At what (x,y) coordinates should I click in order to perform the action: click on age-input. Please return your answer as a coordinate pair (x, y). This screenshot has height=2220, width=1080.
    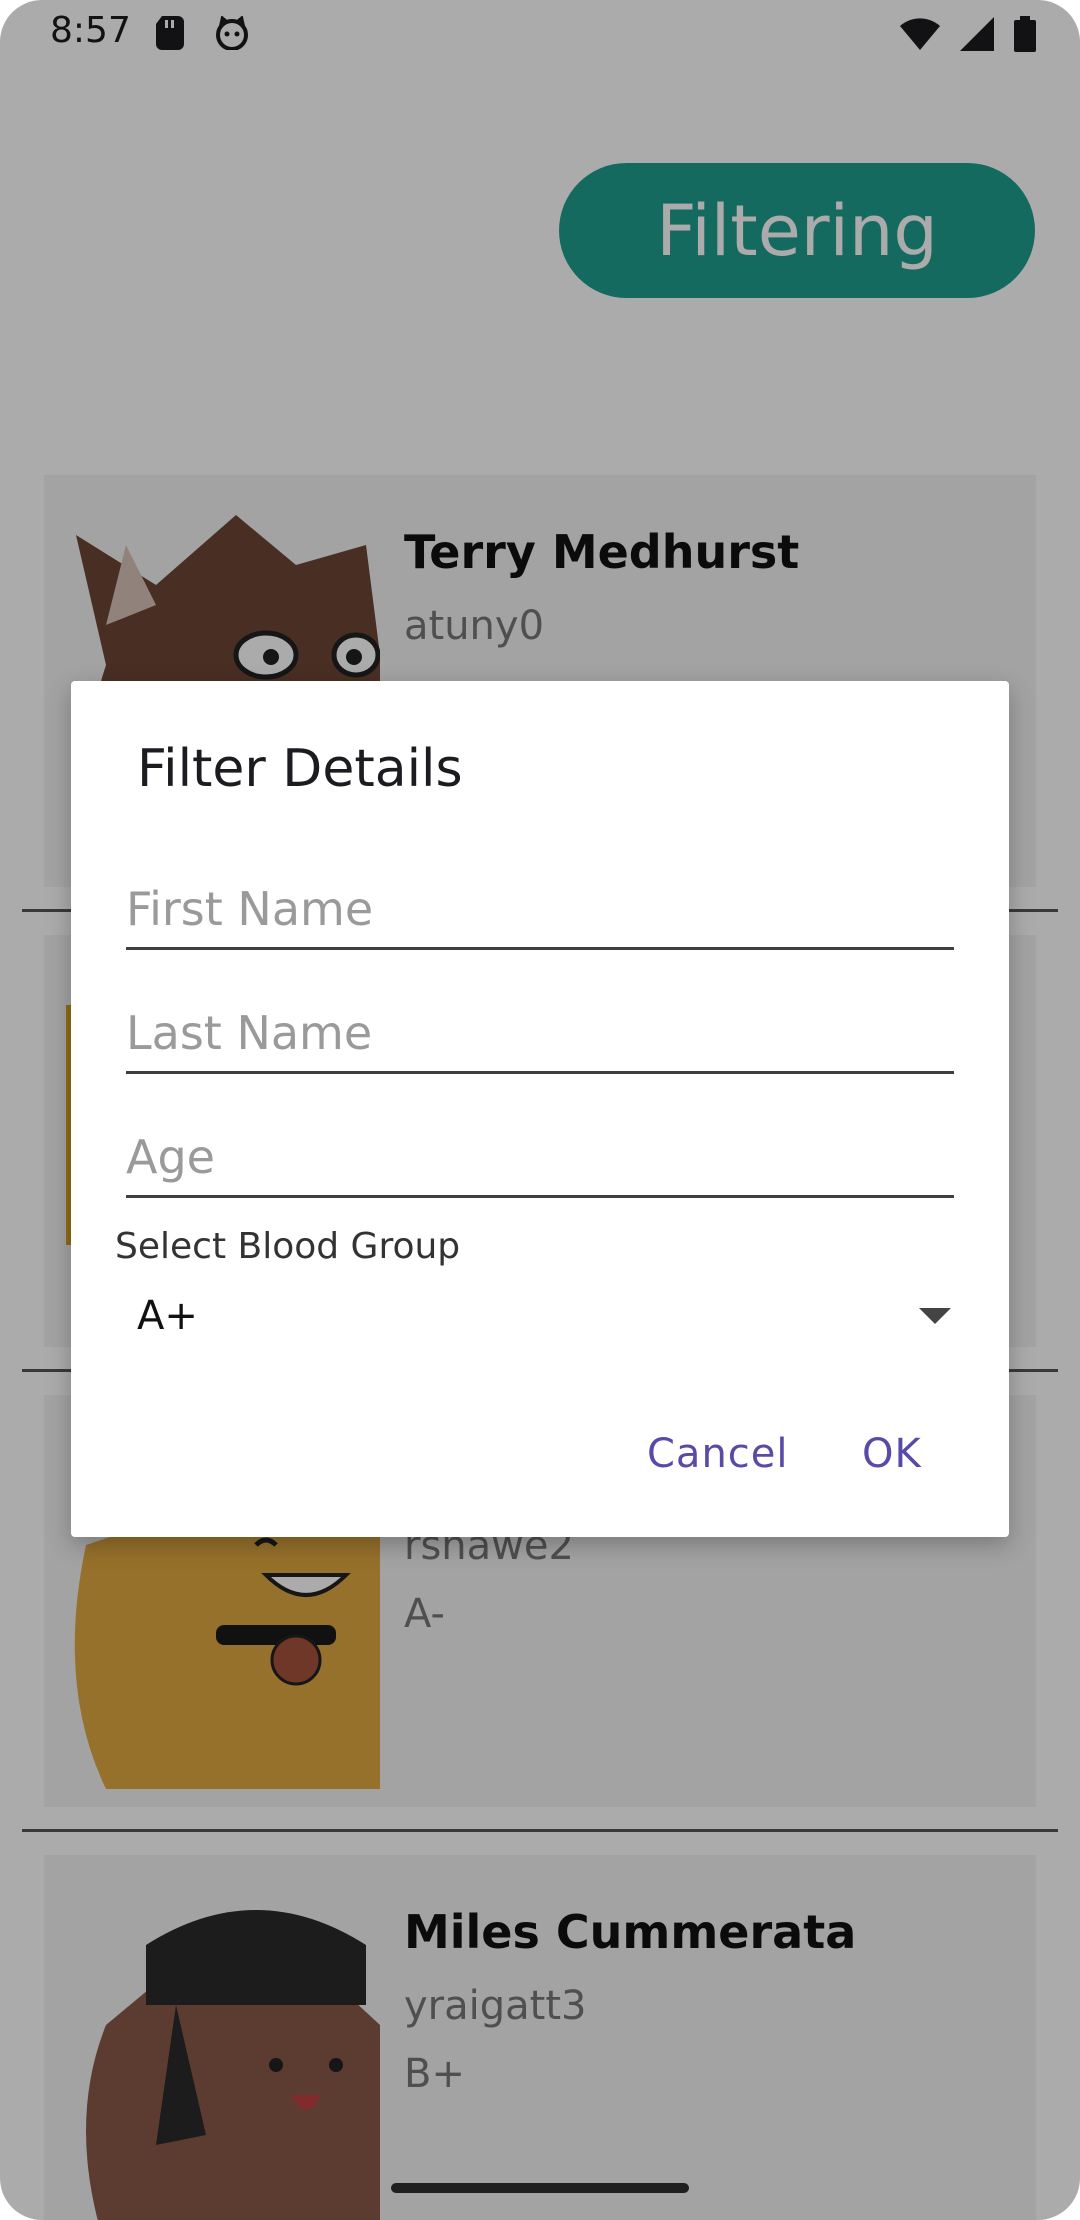
    Looking at the image, I should click on (540, 1156).